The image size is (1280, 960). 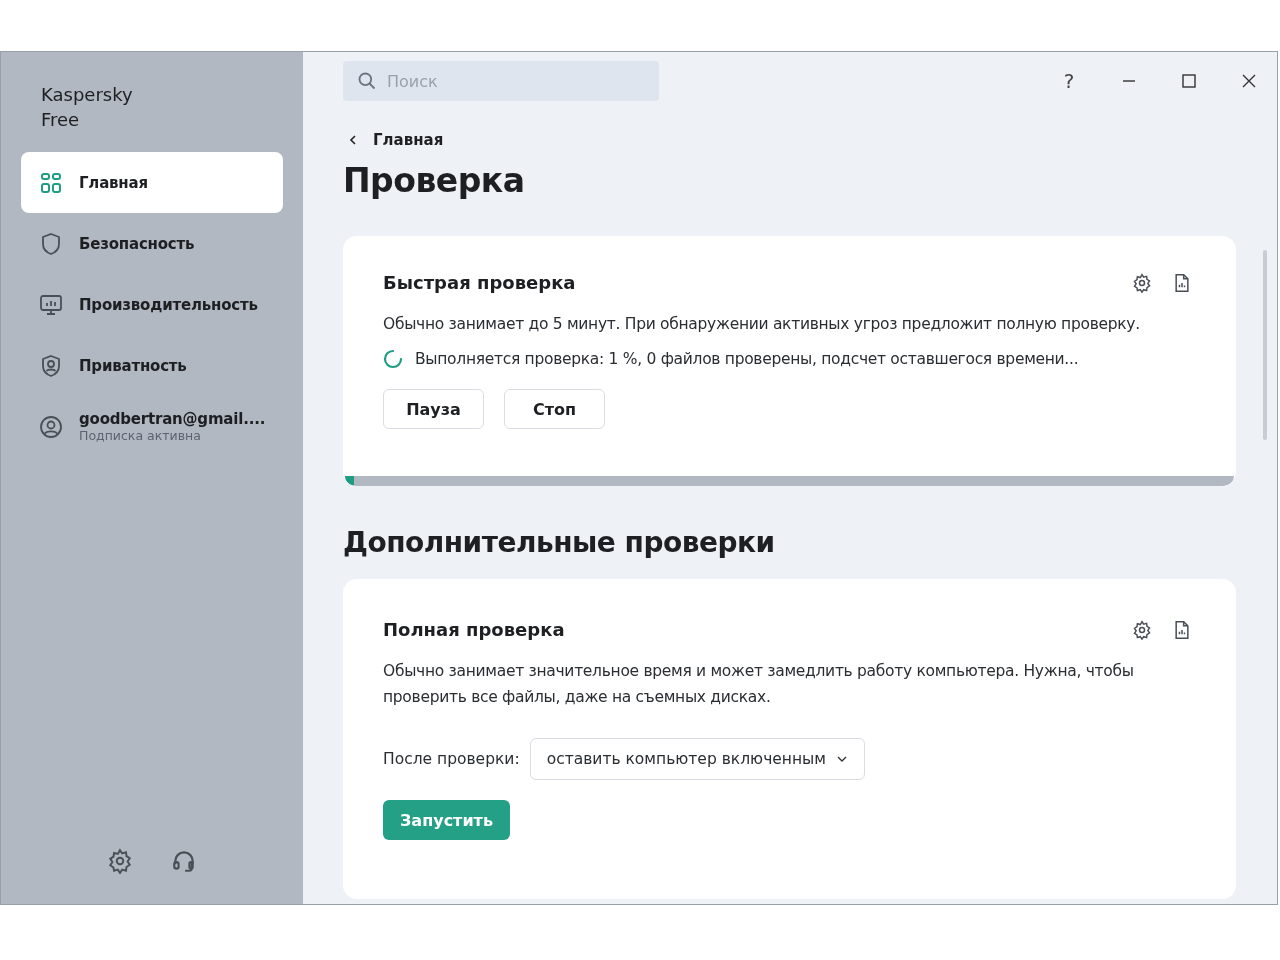 What do you see at coordinates (367, 81) in the screenshot?
I see `search-icon` at bounding box center [367, 81].